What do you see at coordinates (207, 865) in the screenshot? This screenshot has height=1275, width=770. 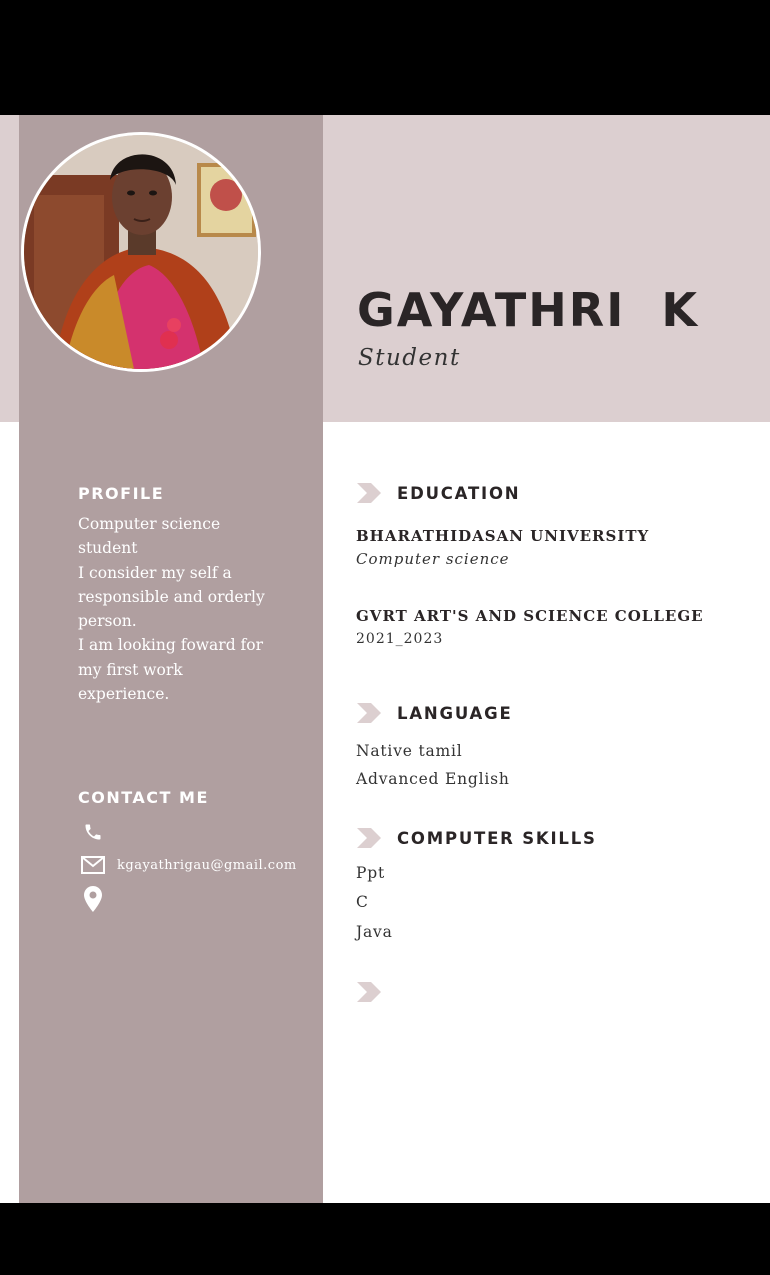 I see `email-text: kgayathrigau@gmail.com` at bounding box center [207, 865].